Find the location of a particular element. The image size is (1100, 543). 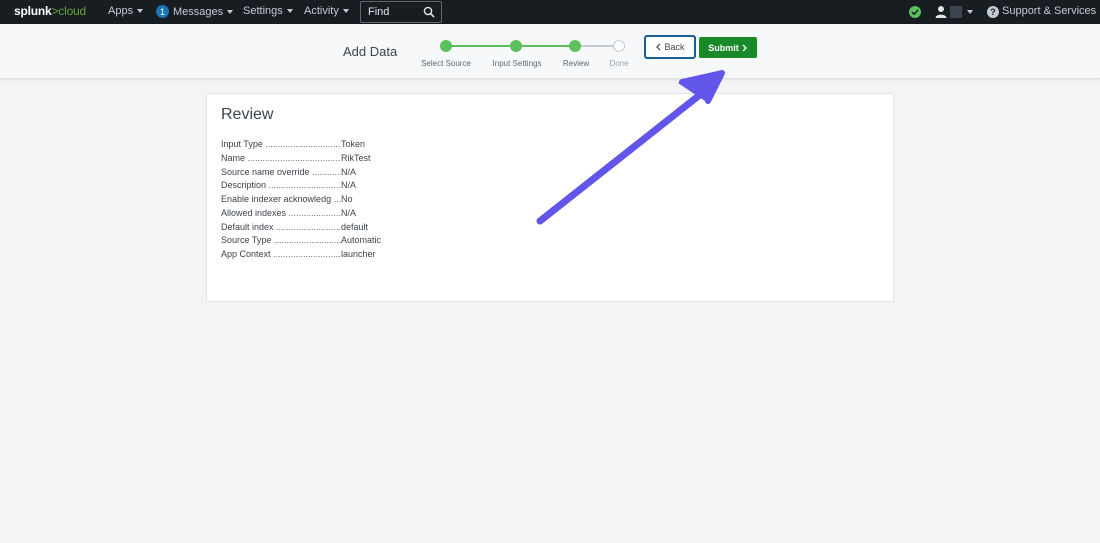

find-input: Find is located at coordinates (401, 12).